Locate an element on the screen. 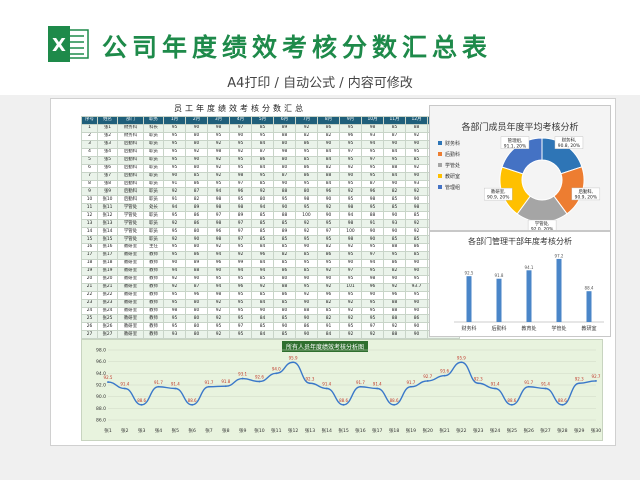  x-tick-label: 张29 is located at coordinates (579, 430).